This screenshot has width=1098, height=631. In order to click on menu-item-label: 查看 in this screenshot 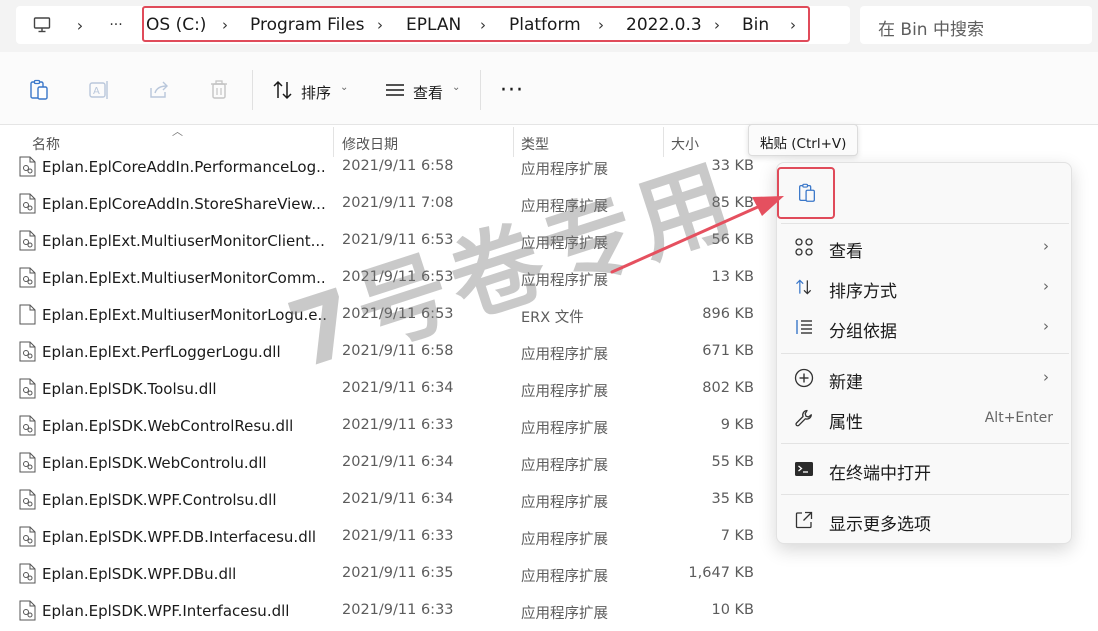, I will do `click(846, 252)`.